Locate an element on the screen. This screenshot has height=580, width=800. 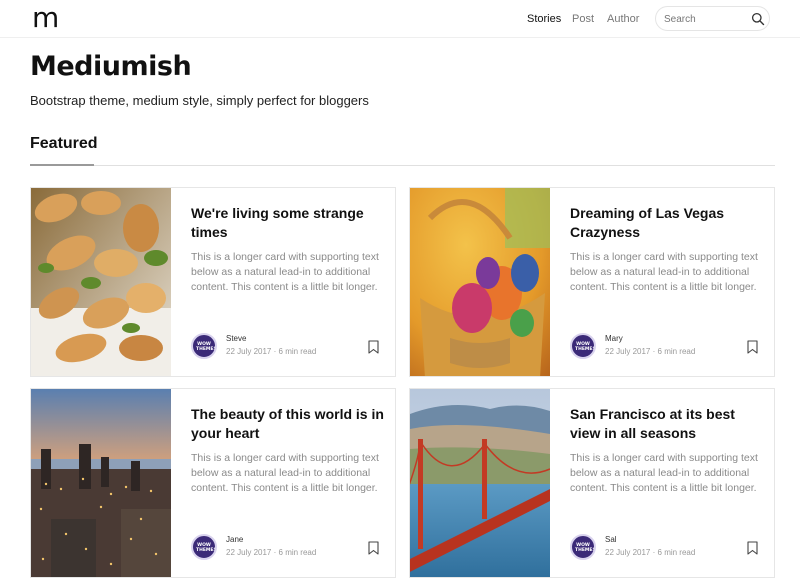
search-box is located at coordinates (712, 18).